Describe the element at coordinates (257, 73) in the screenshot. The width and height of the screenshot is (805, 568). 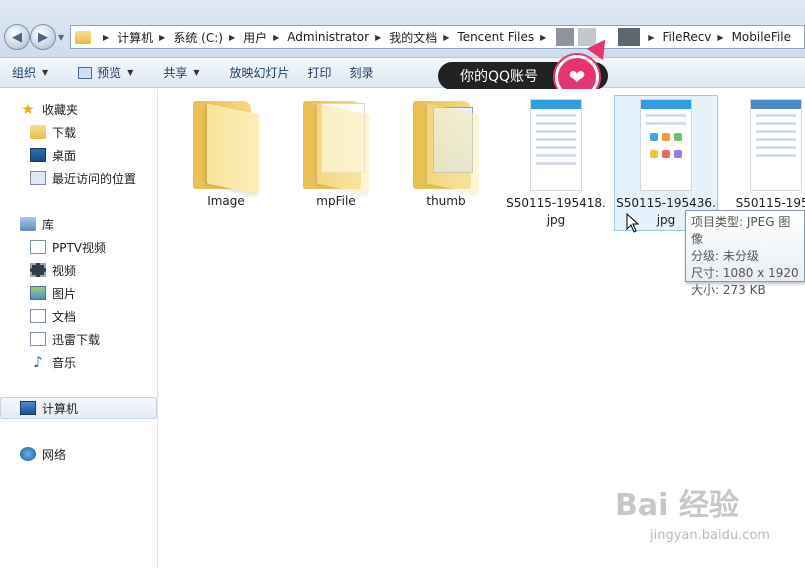
I see `slideshow-button: 放映幻灯片` at that location.